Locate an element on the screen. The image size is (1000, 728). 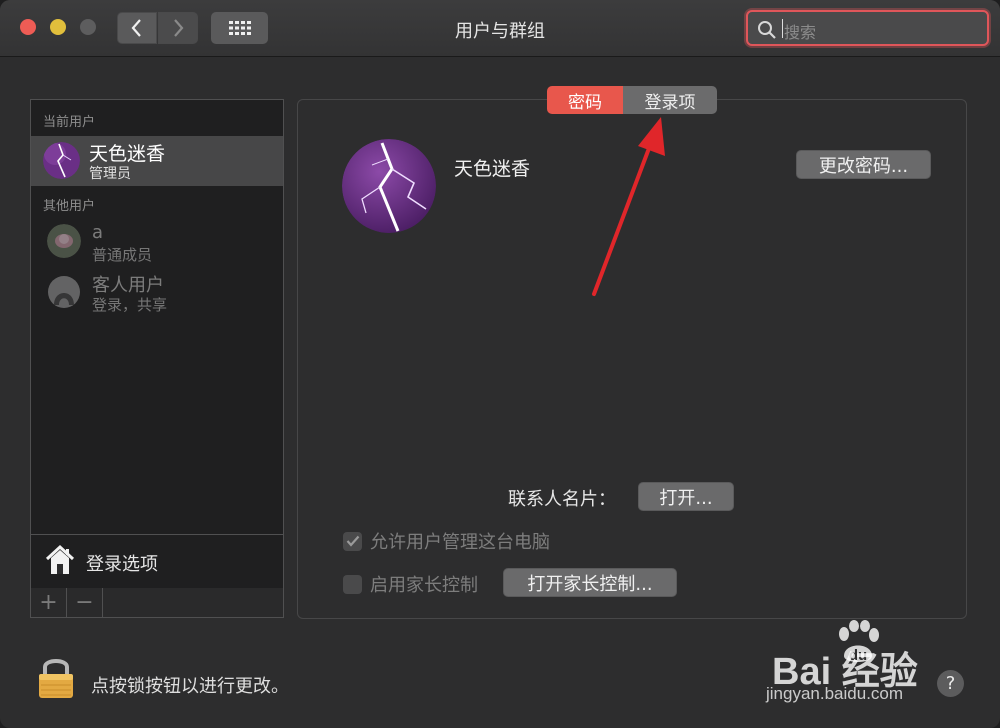
search-icon is located at coordinates (767, 30).